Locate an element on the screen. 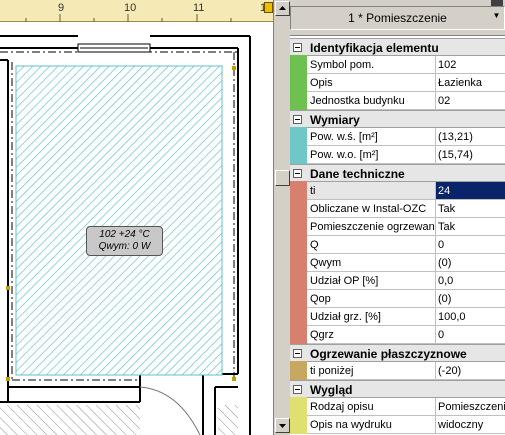 The width and height of the screenshot is (505, 435). property-row: Udział grz. [%] 100,0 is located at coordinates (397, 316).